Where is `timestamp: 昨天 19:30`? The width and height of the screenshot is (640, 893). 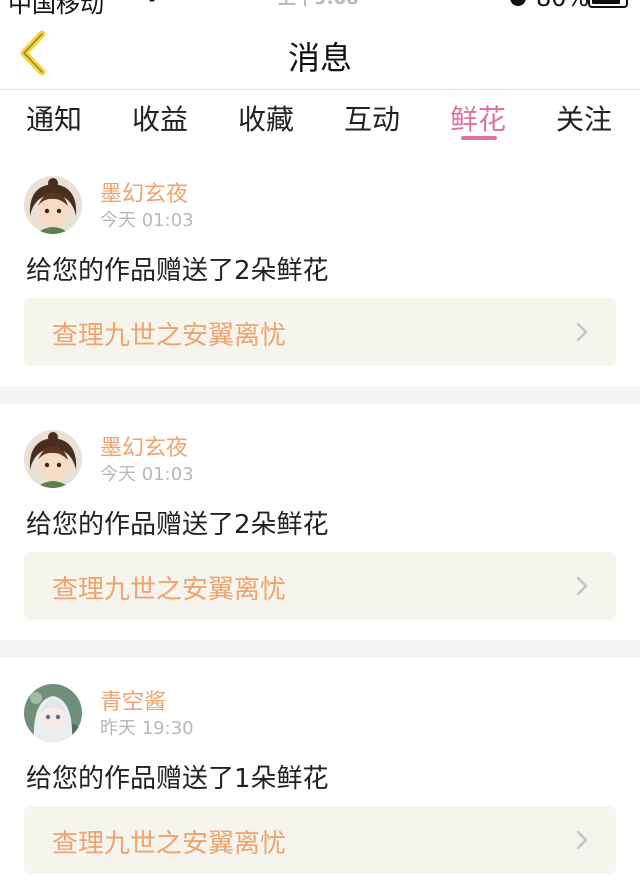
timestamp: 昨天 19:30 is located at coordinates (147, 728).